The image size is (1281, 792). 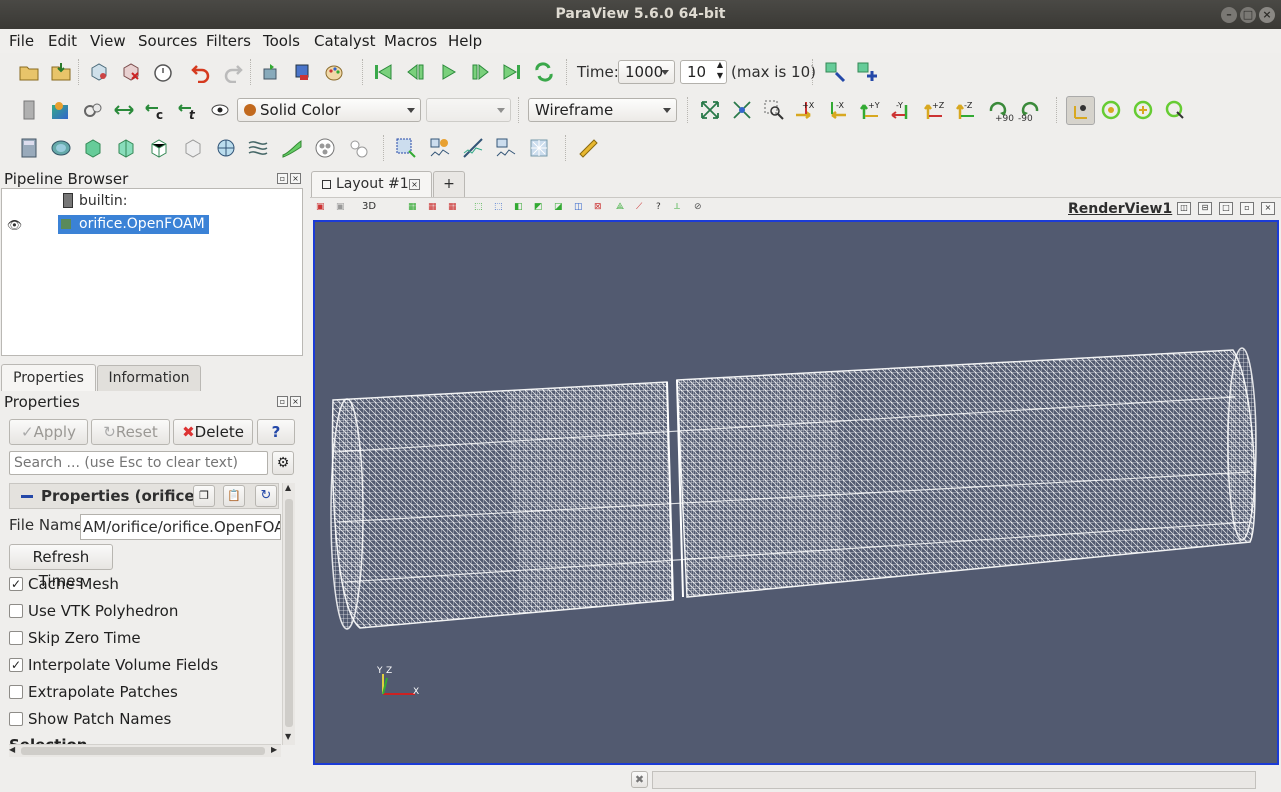 I want to click on restore-view-icon: ▫, so click(x=1247, y=208).